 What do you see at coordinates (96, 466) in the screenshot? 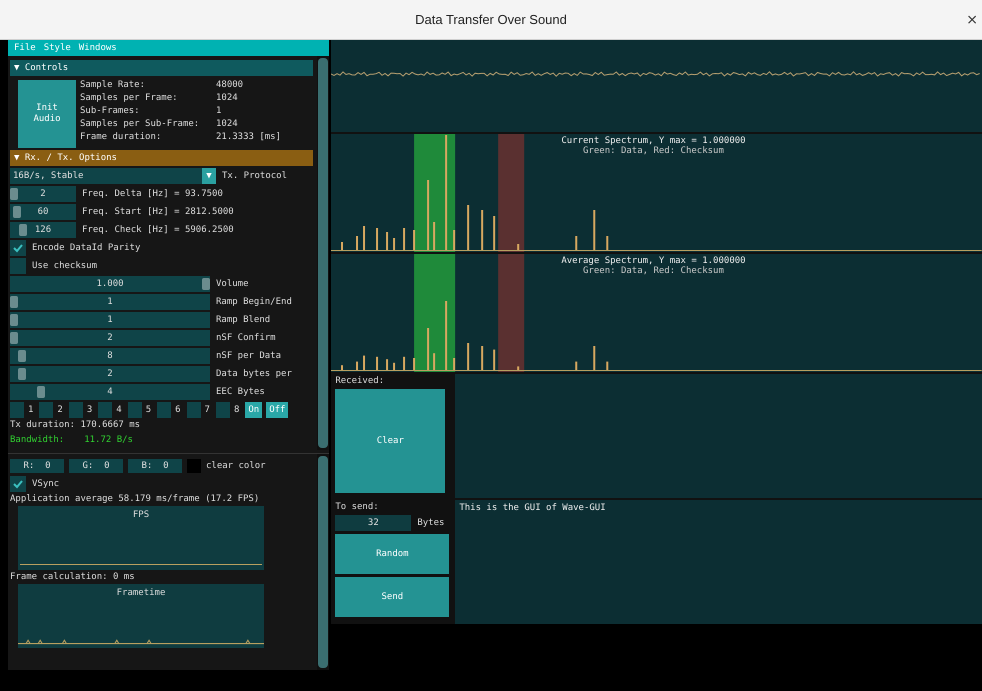
I see `color-channel-field: G: 0` at bounding box center [96, 466].